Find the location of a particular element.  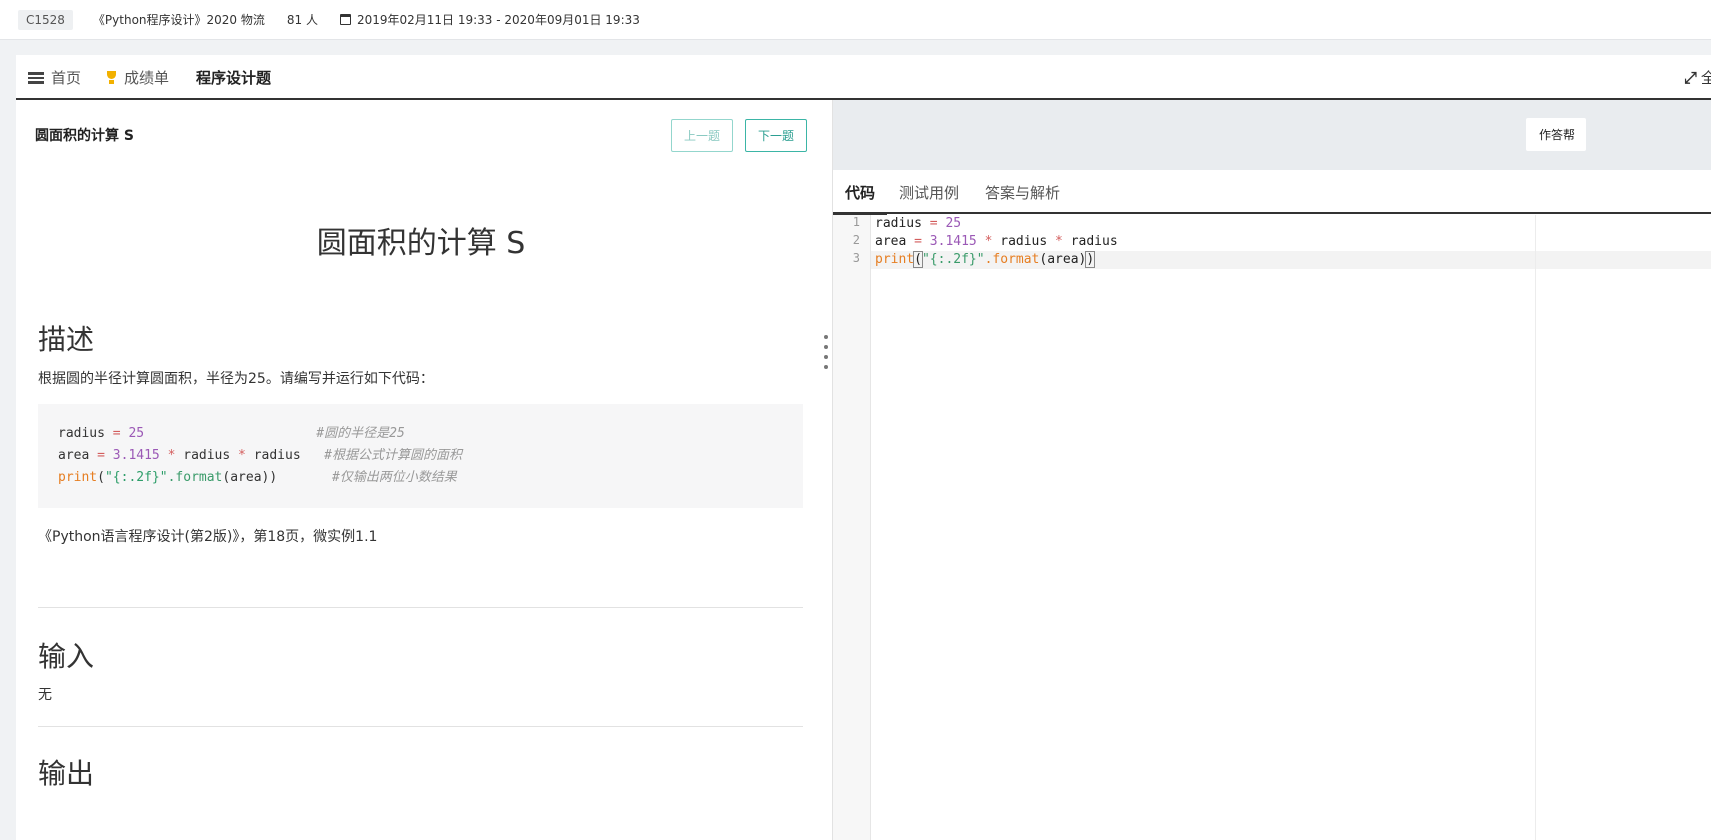

top-nav: 首页 成绩单 程序设计题 ⤢ 全 is located at coordinates (863, 78).